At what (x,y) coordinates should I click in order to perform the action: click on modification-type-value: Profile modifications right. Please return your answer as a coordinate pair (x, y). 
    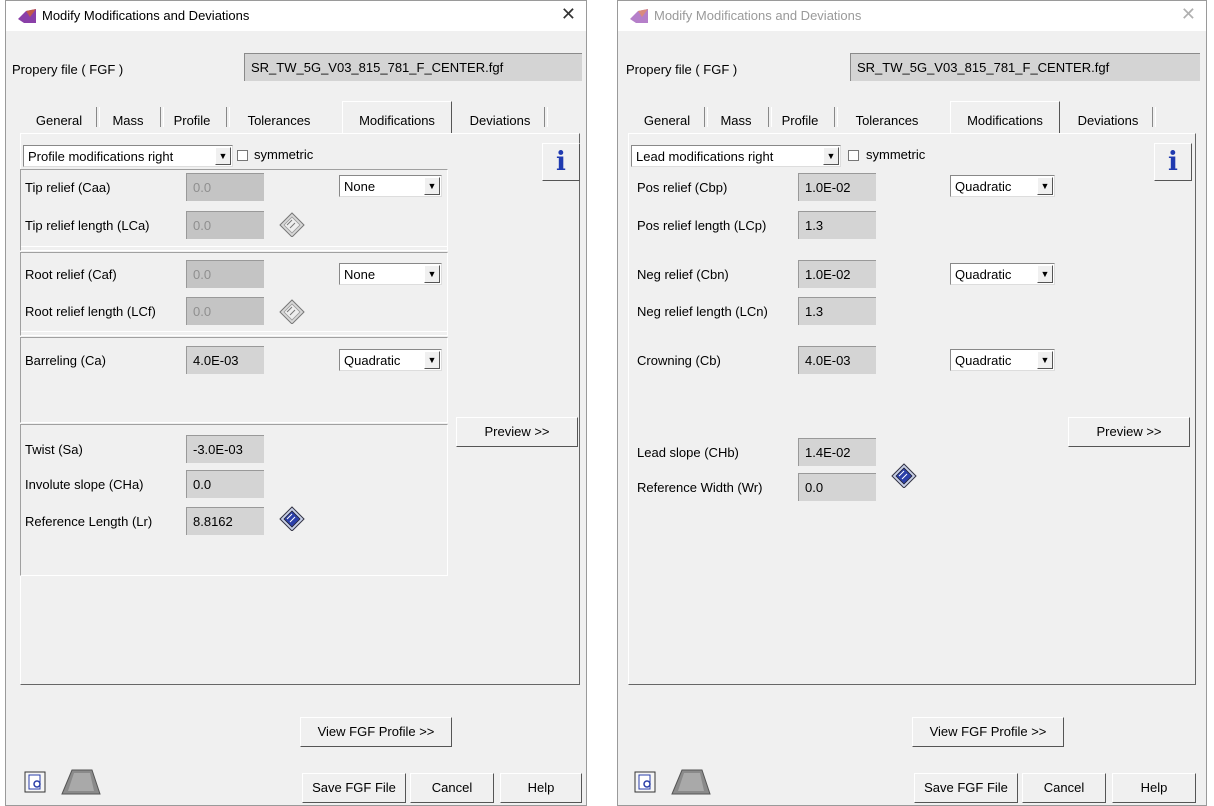
    Looking at the image, I should click on (101, 156).